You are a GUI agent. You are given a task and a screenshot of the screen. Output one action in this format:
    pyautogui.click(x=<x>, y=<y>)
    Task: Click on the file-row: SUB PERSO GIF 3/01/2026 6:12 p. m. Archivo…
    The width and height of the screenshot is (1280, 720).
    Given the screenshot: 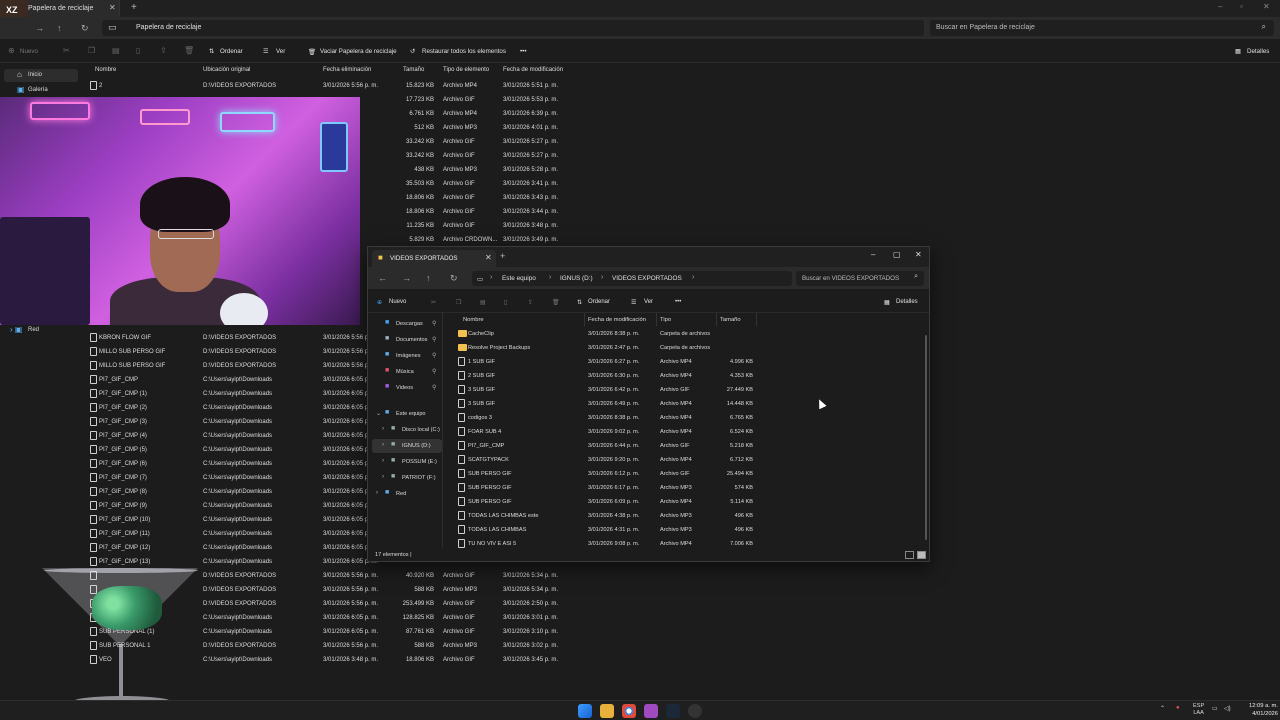 What is the action you would take?
    pyautogui.click(x=654, y=474)
    